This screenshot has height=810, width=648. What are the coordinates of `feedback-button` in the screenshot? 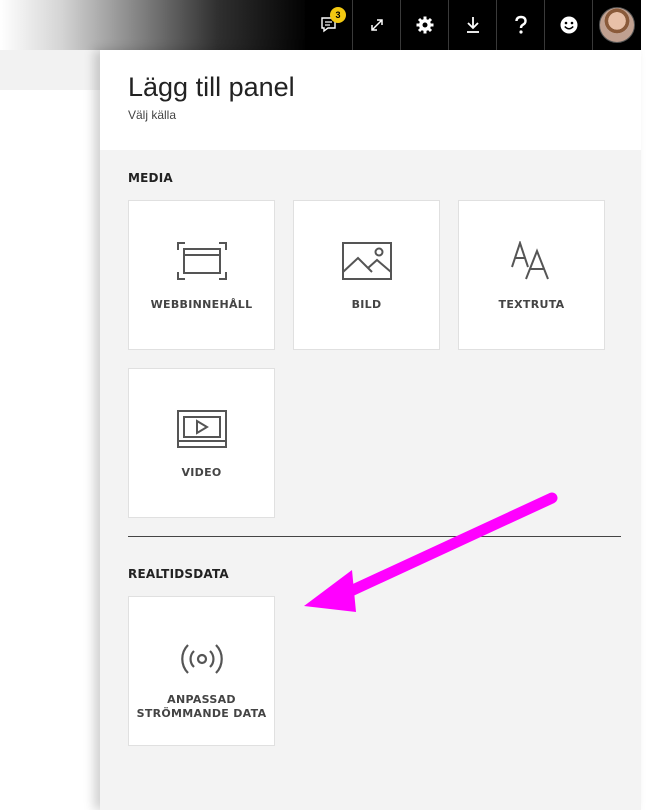 It's located at (569, 25).